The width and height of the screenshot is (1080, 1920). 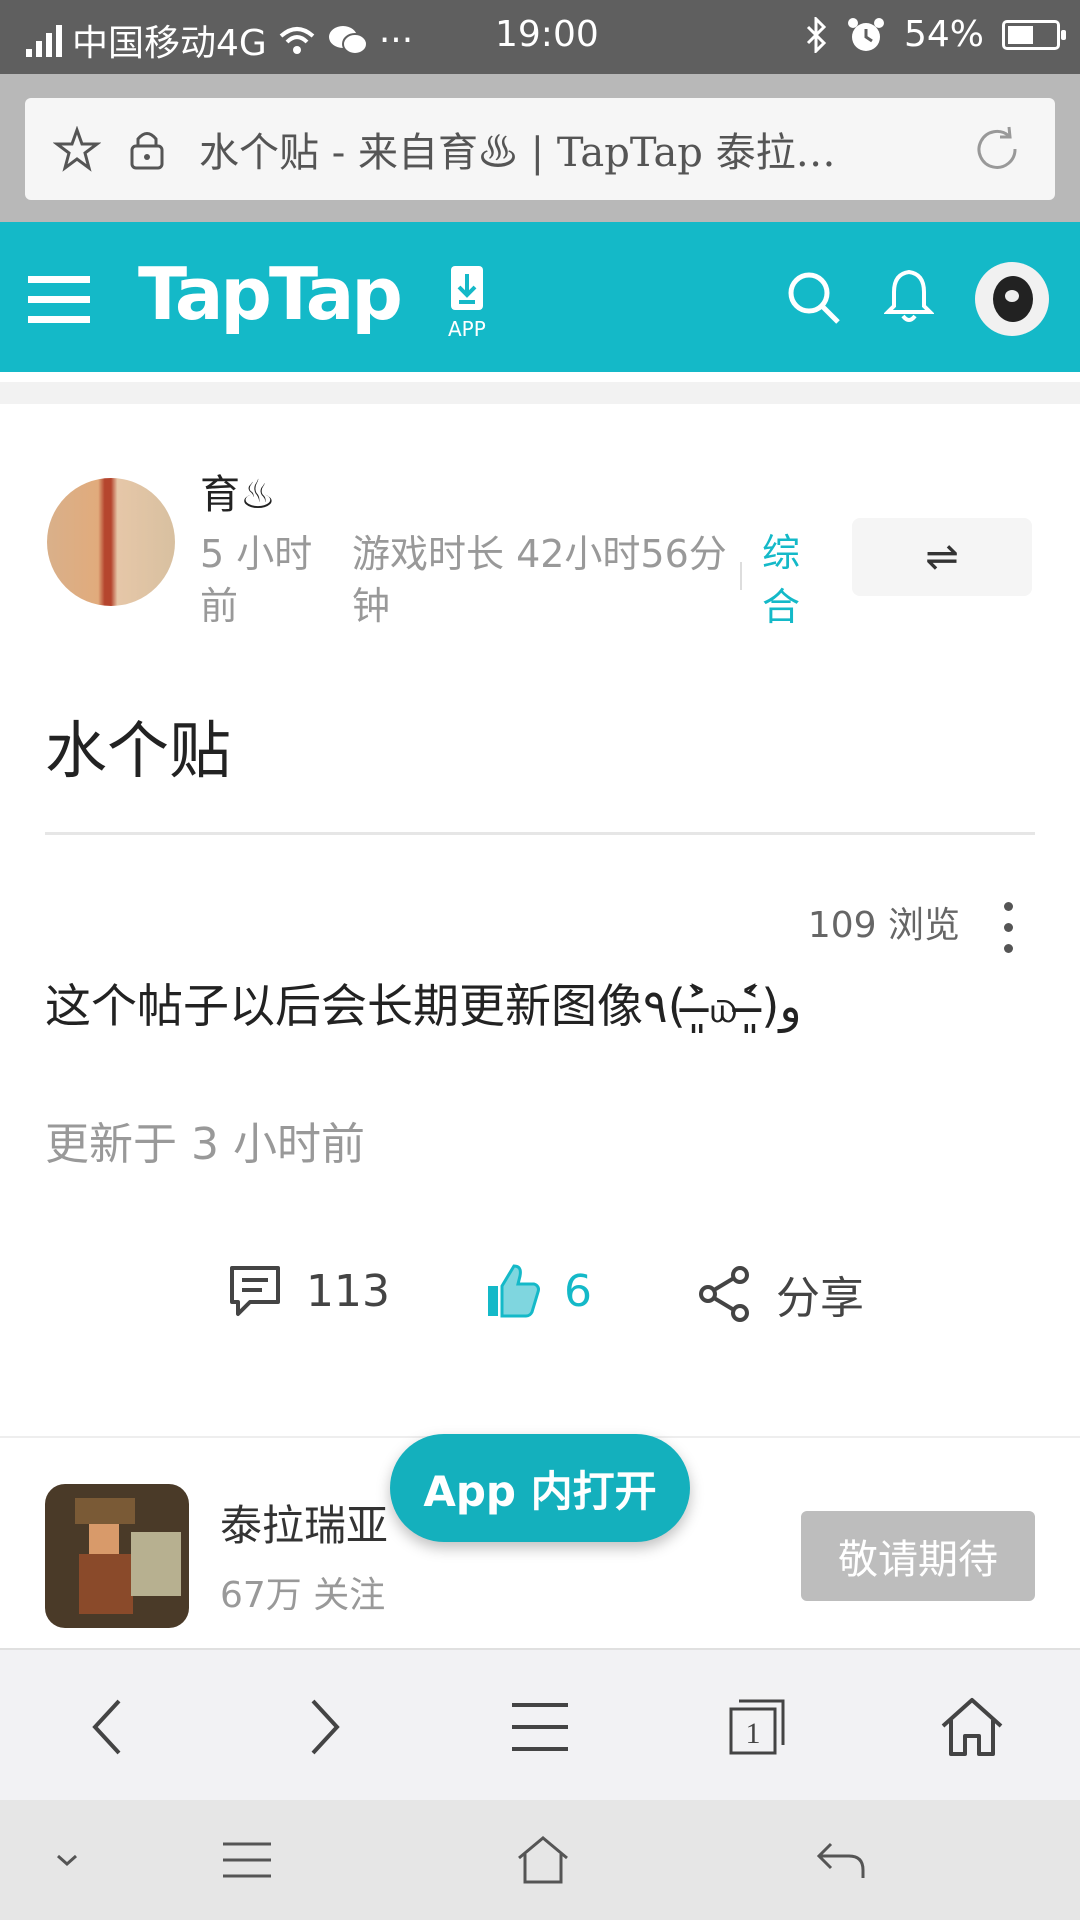 I want to click on comment-count: 113, so click(x=348, y=1291).